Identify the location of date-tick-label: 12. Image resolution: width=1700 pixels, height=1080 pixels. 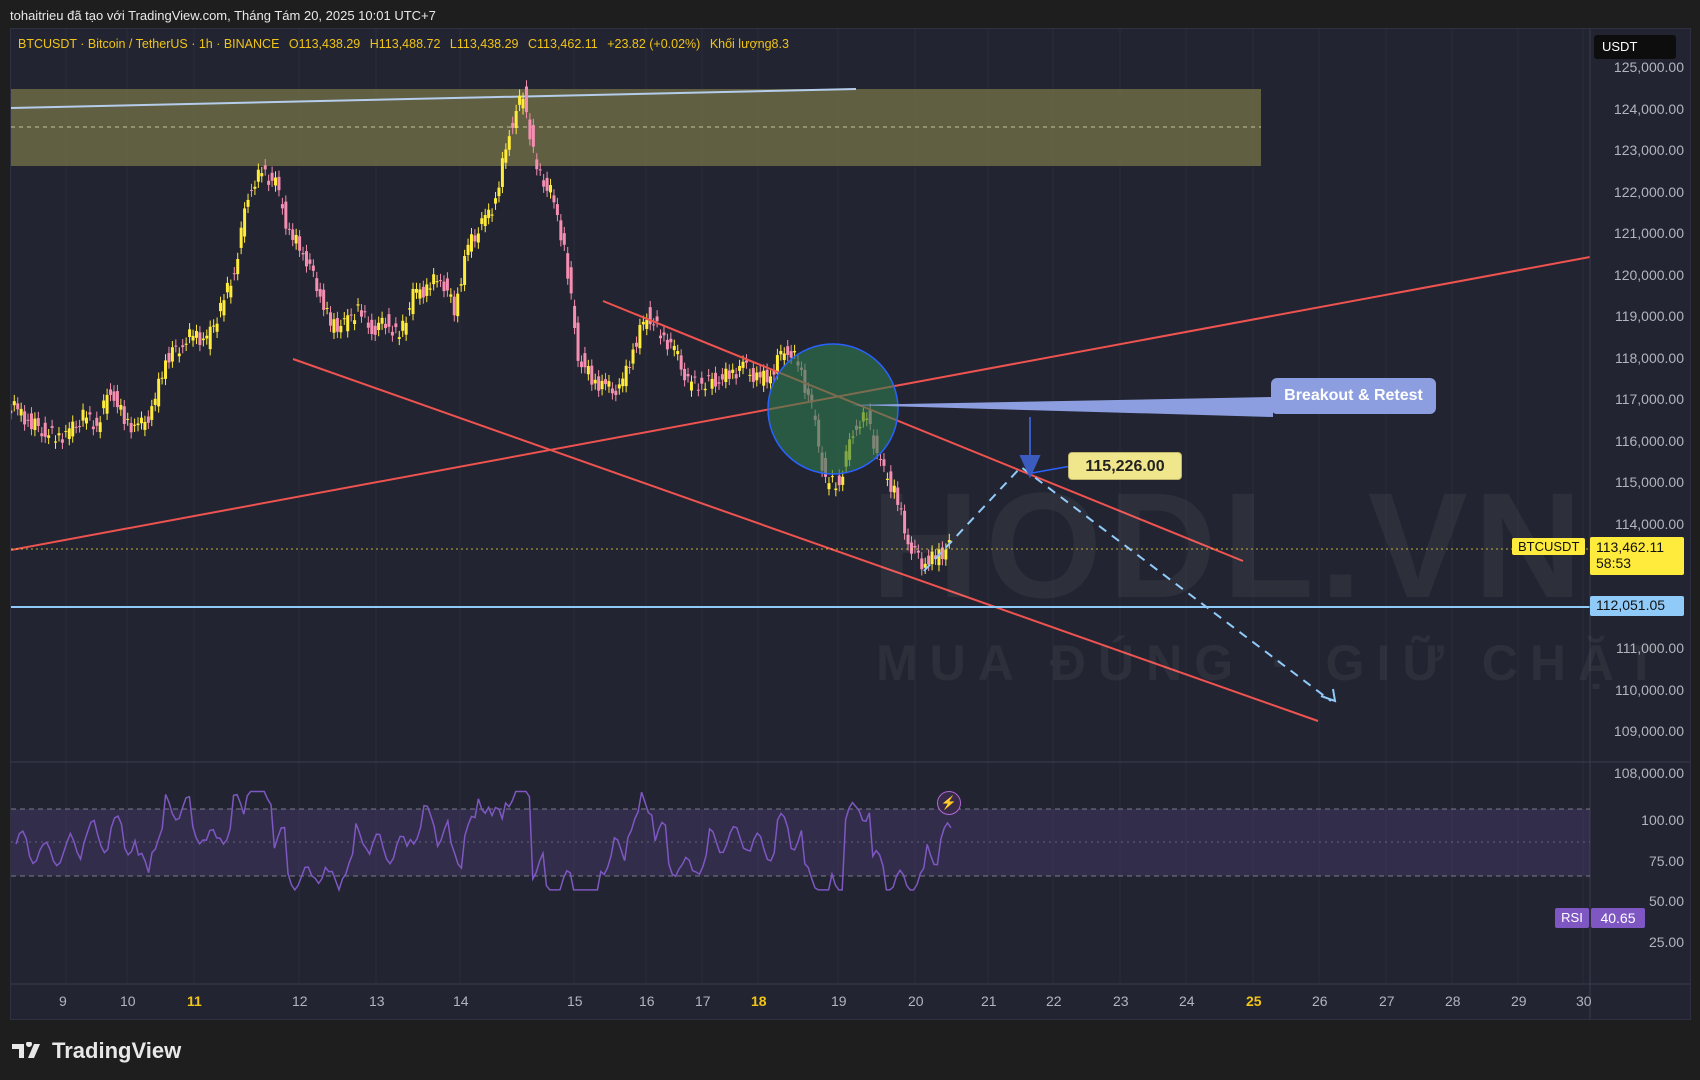
(300, 1001).